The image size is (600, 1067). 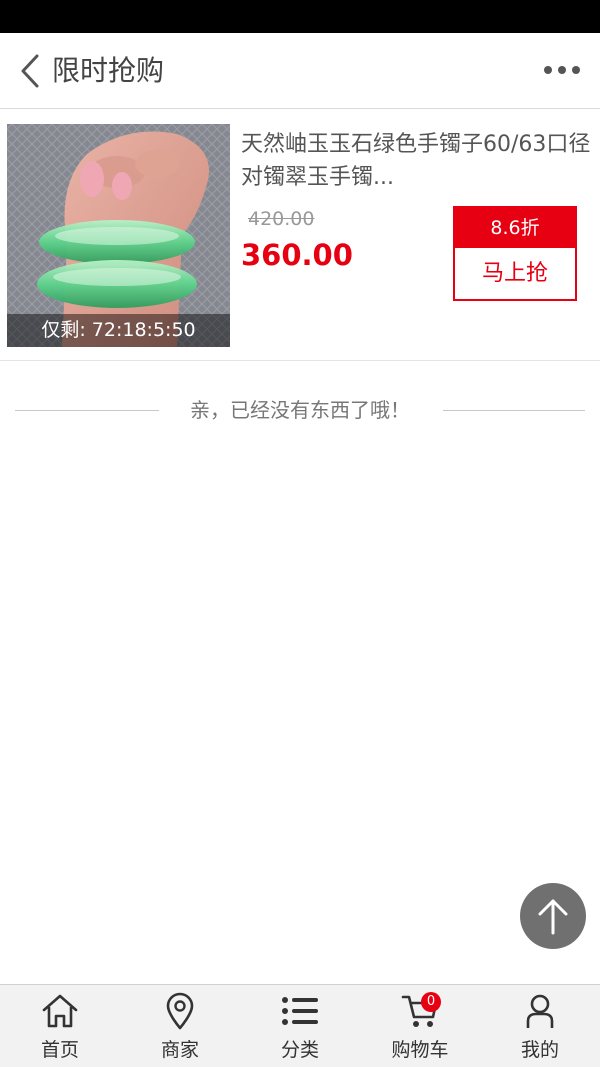 I want to click on tab-label: 分类, so click(x=299, y=1050).